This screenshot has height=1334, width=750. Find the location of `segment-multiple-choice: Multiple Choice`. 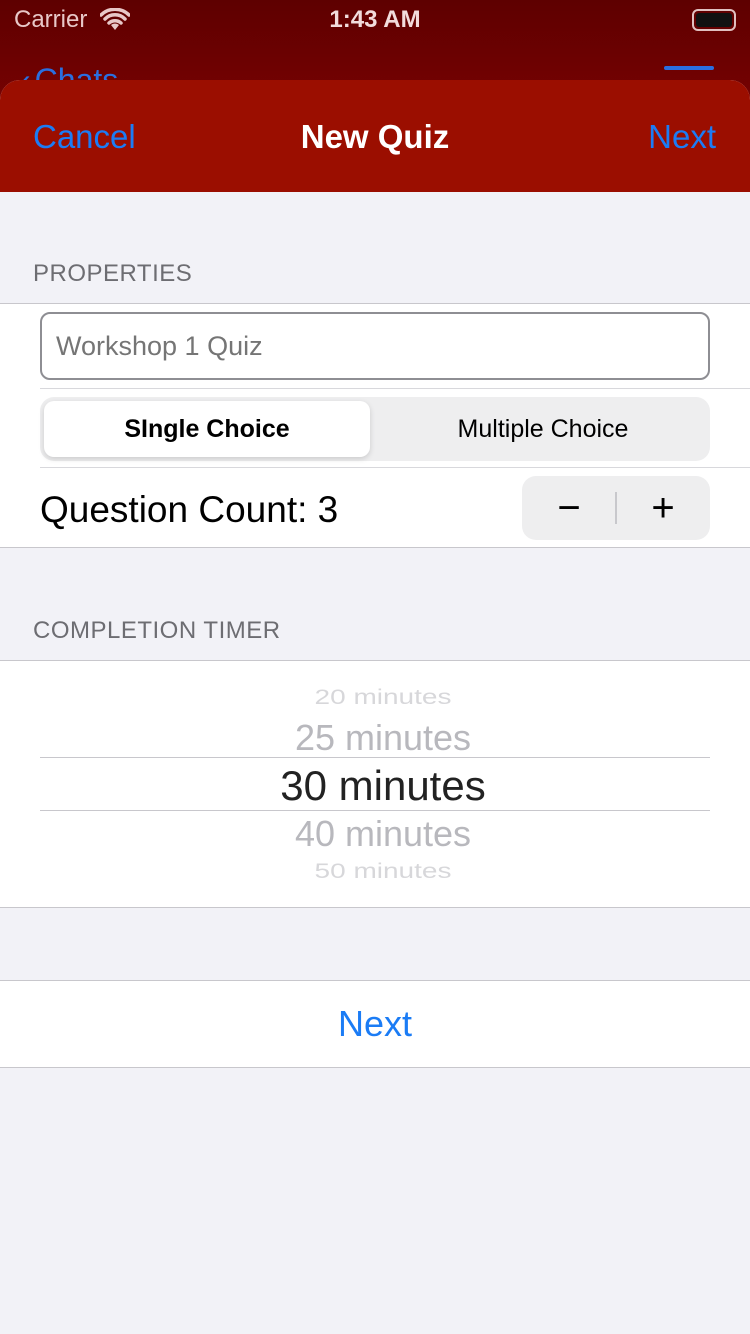

segment-multiple-choice: Multiple Choice is located at coordinates (543, 429).